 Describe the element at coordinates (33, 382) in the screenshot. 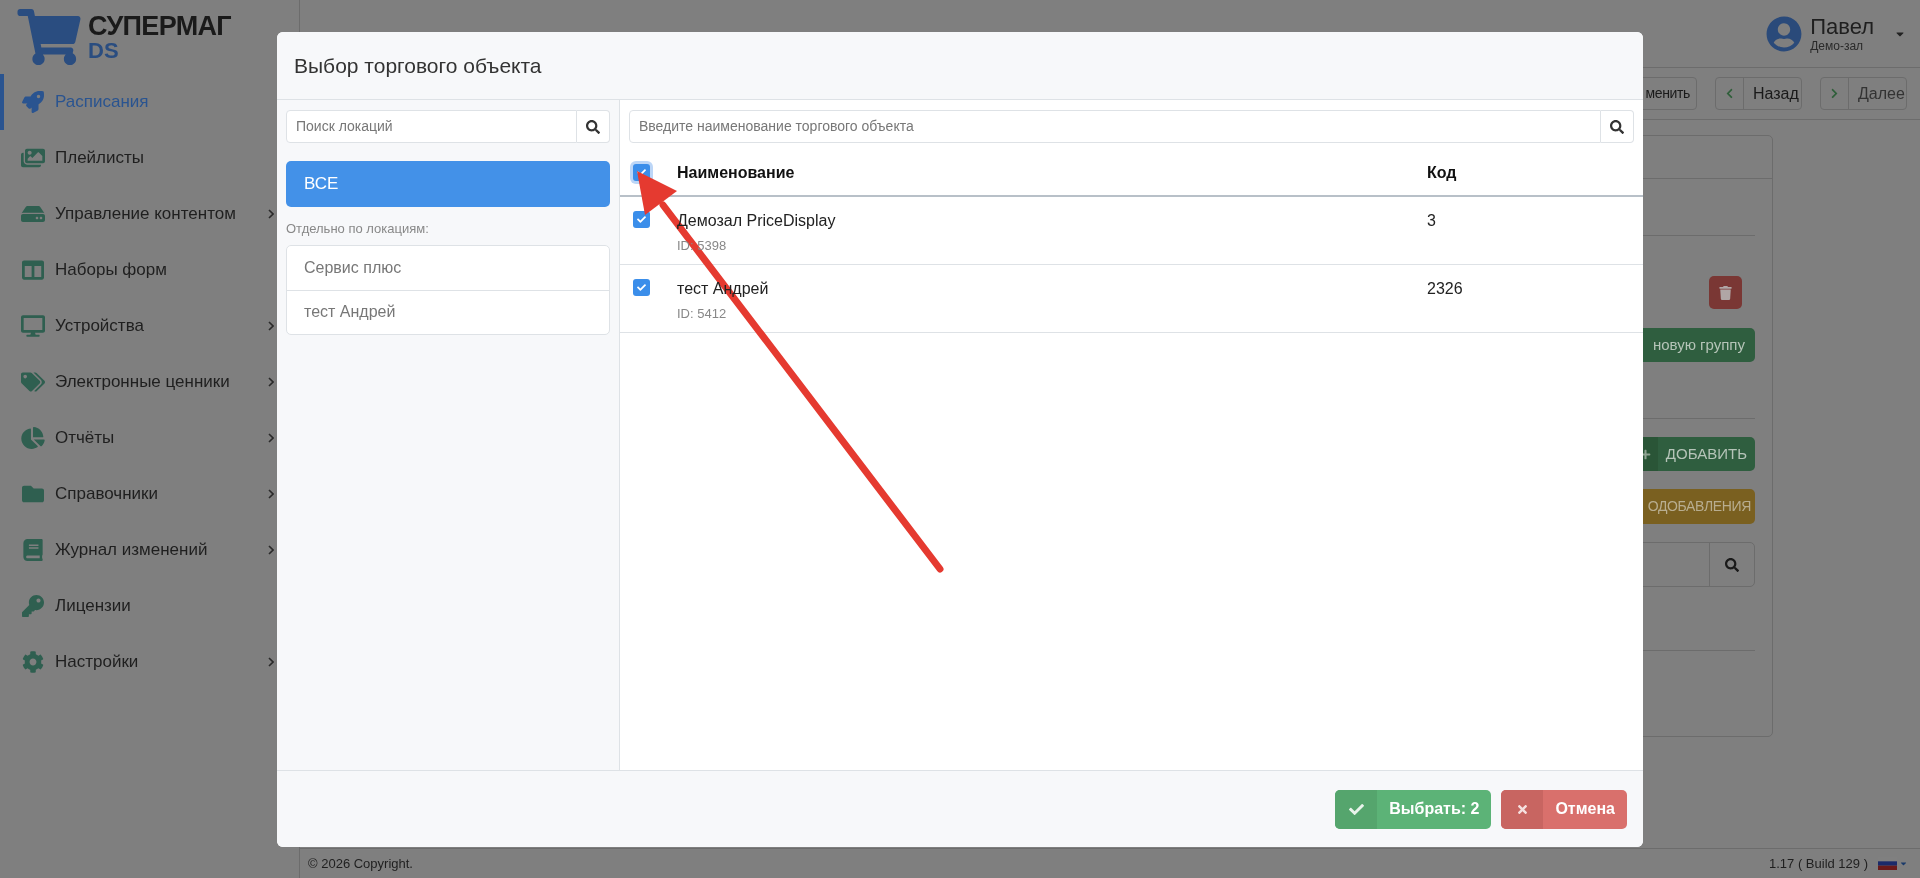

I see `tags-icon` at that location.